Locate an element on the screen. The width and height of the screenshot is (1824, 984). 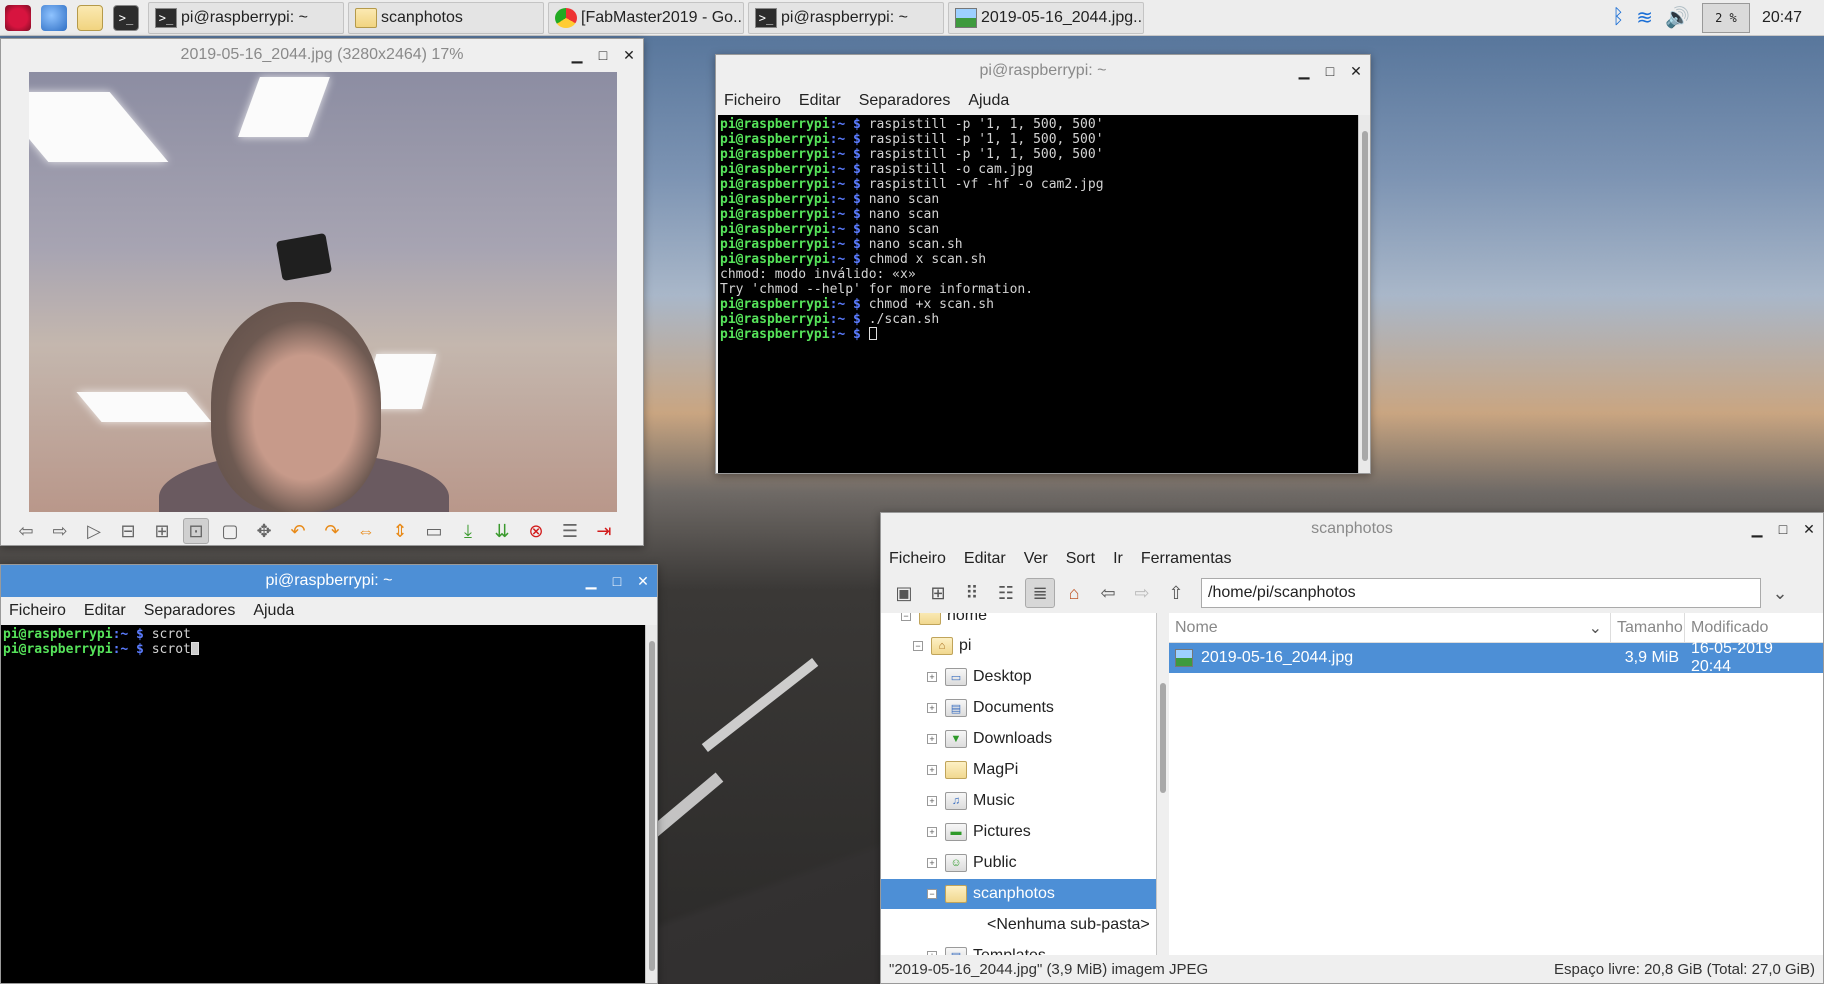
flip-horizontal-icon: ⇔ is located at coordinates (366, 531).